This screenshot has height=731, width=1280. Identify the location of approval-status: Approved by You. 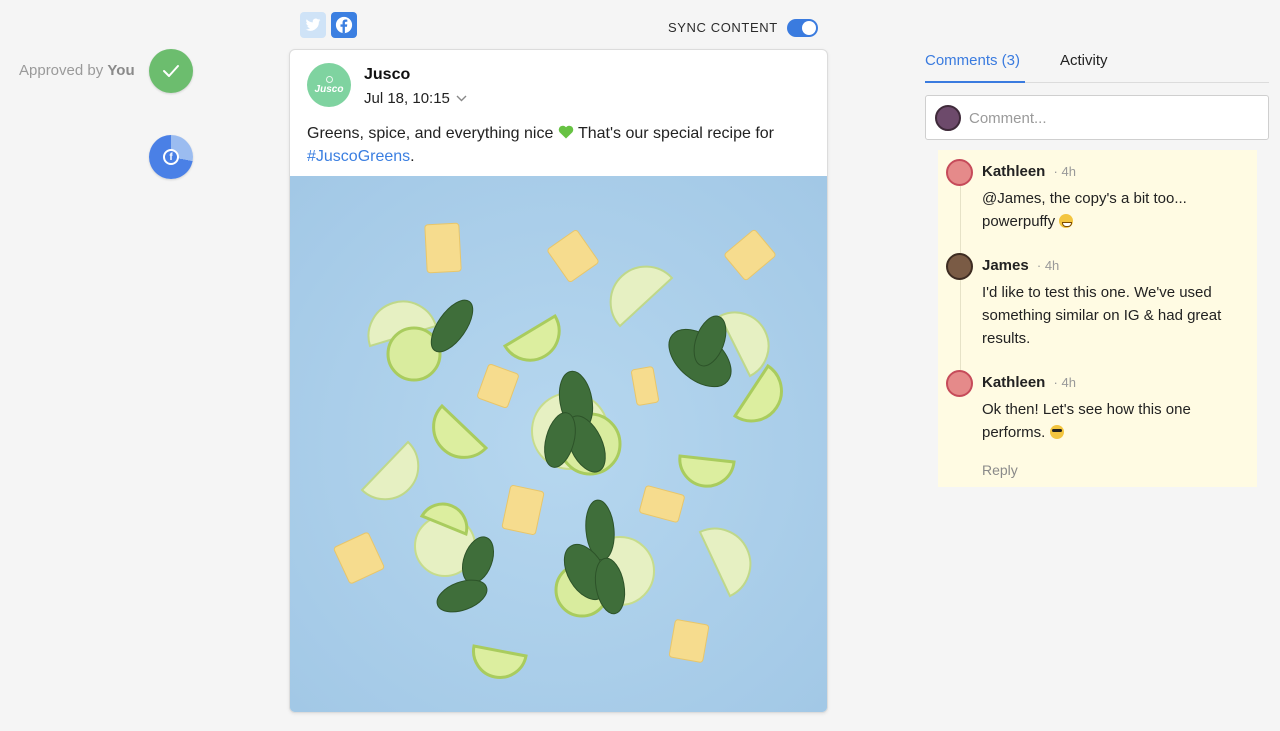
(77, 70).